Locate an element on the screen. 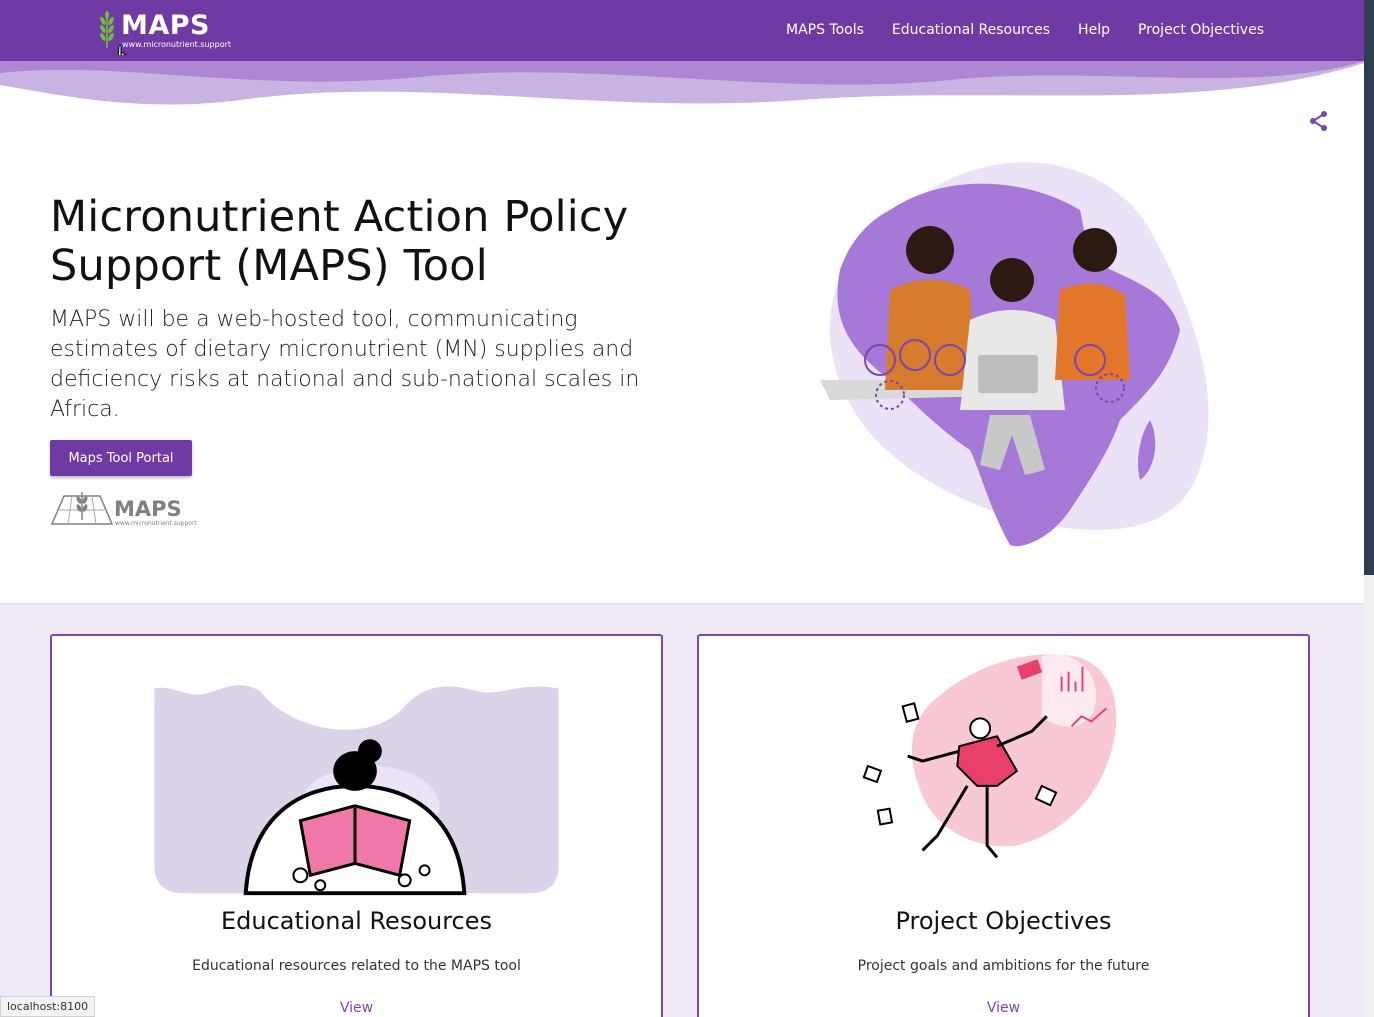 This screenshot has height=1017, width=1374. small-logo-url: www.micronutrient.support is located at coordinates (156, 523).